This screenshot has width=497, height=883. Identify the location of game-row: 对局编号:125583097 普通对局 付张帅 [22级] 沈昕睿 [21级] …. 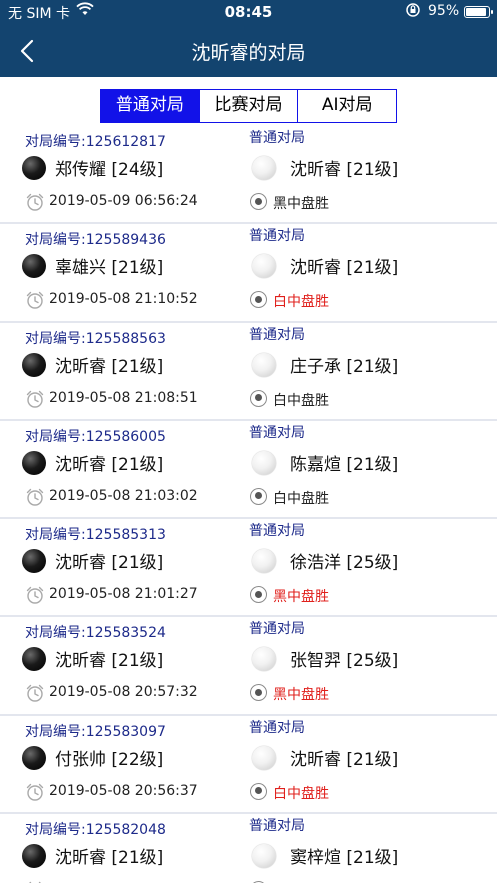
(248, 765).